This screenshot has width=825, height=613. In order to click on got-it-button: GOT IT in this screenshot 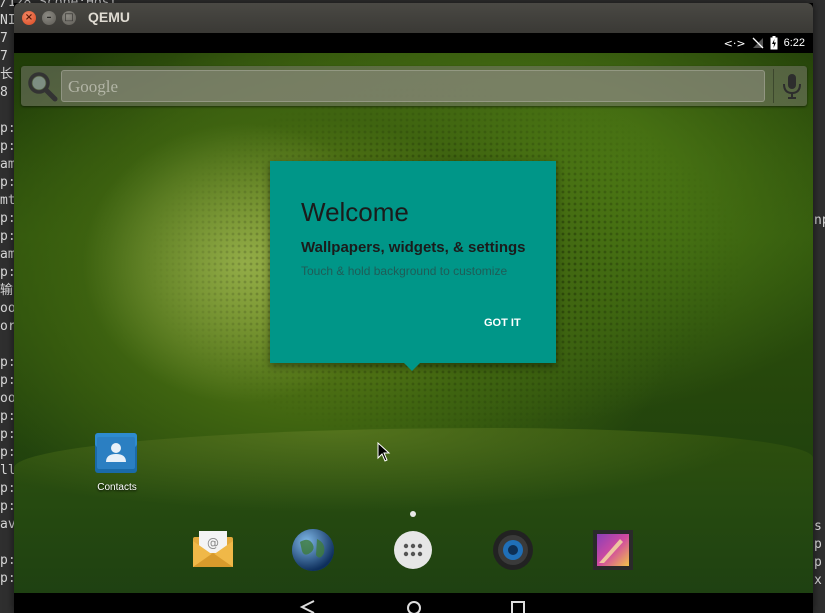, I will do `click(502, 323)`.